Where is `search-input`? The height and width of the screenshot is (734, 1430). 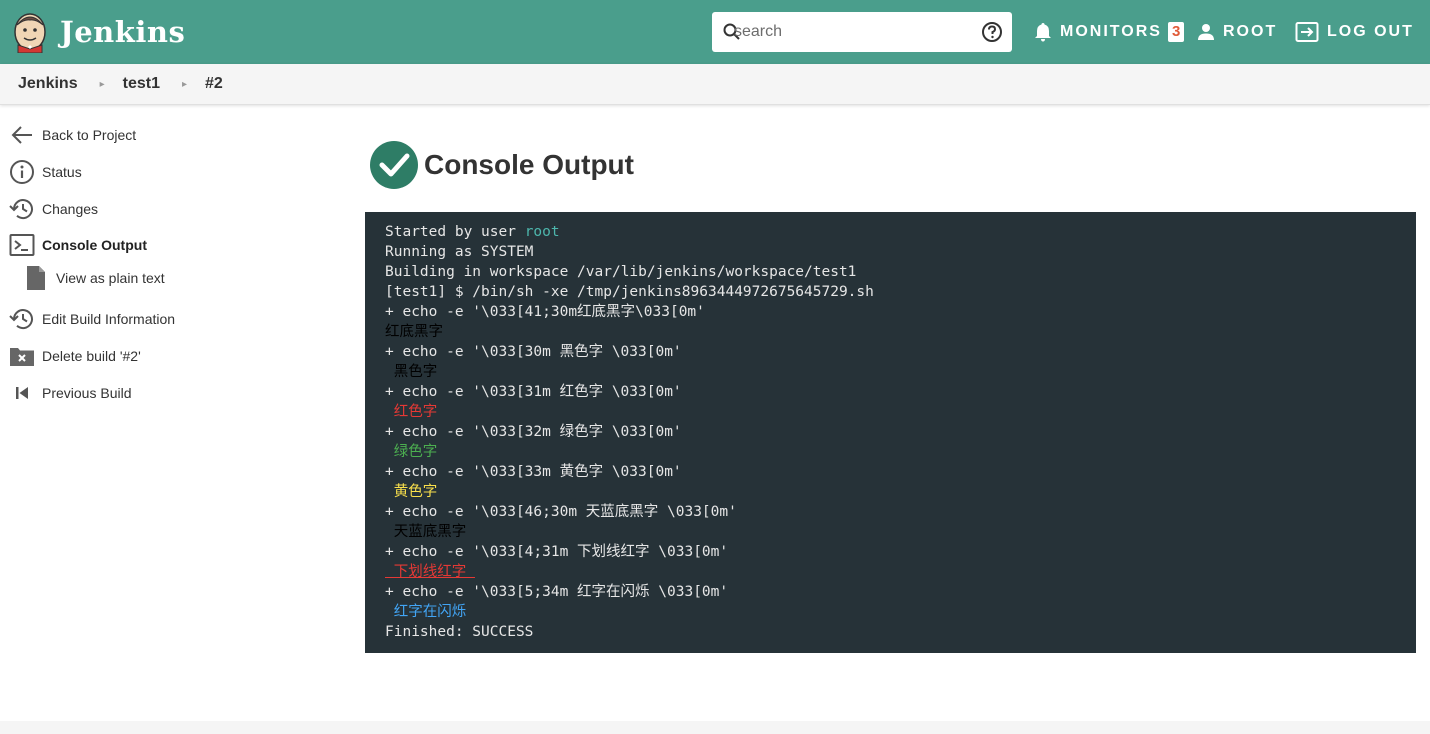
search-input is located at coordinates (852, 32).